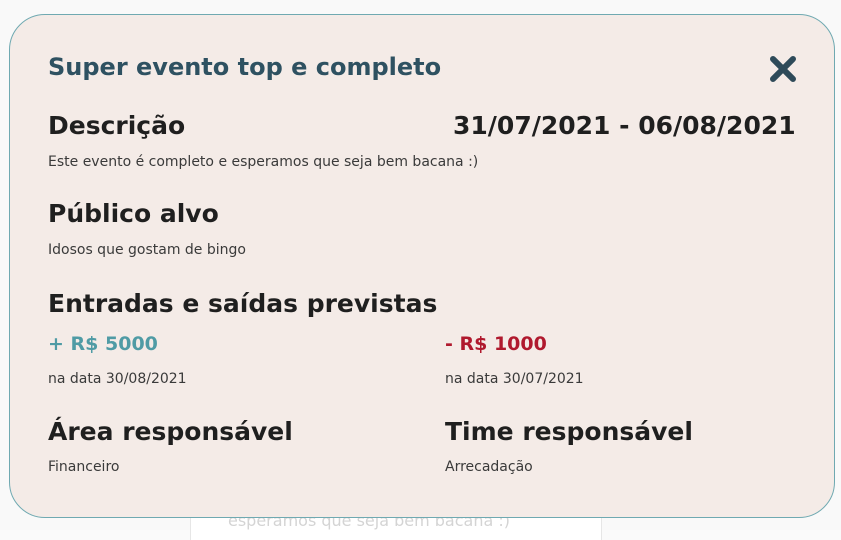 The width and height of the screenshot is (841, 540). I want to click on income-date: na data 30/08/2021, so click(117, 379).